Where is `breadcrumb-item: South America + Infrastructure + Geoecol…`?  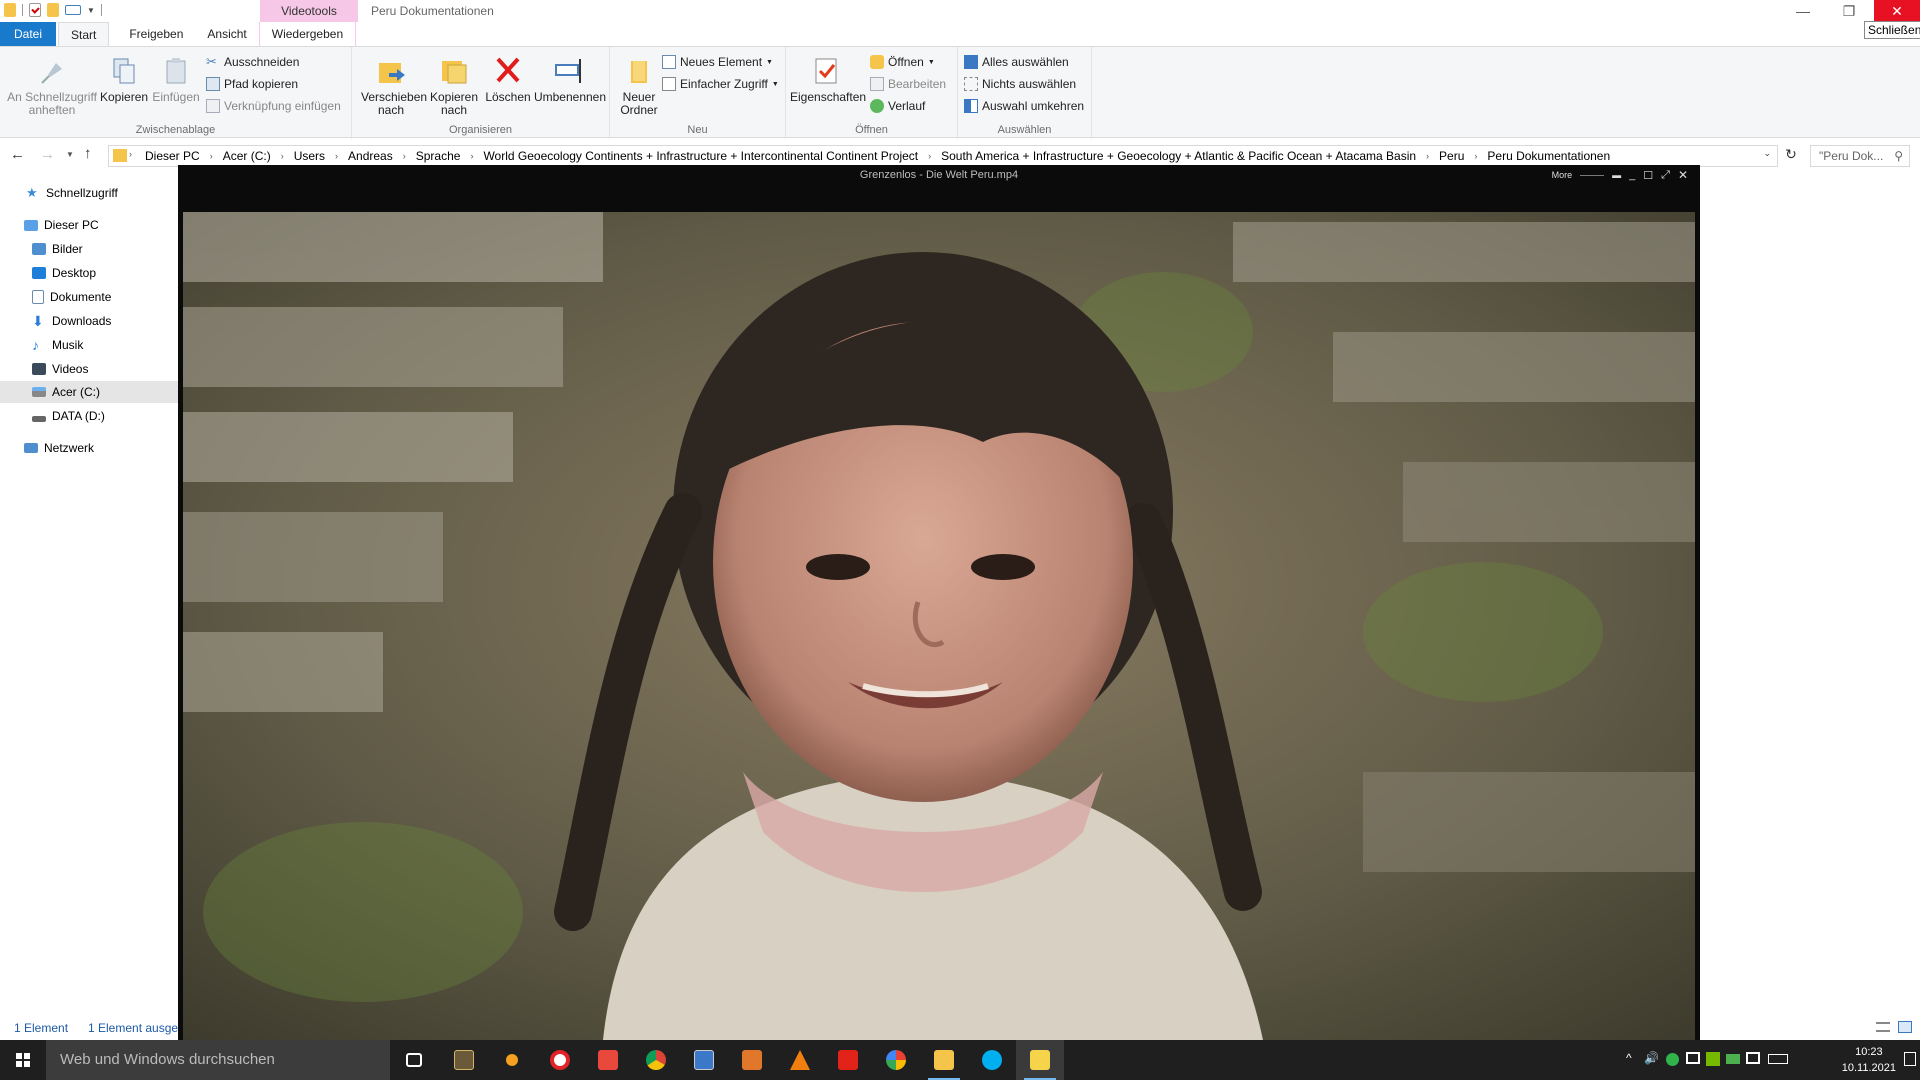 breadcrumb-item: South America + Infrastructure + Geoecol… is located at coordinates (1178, 156).